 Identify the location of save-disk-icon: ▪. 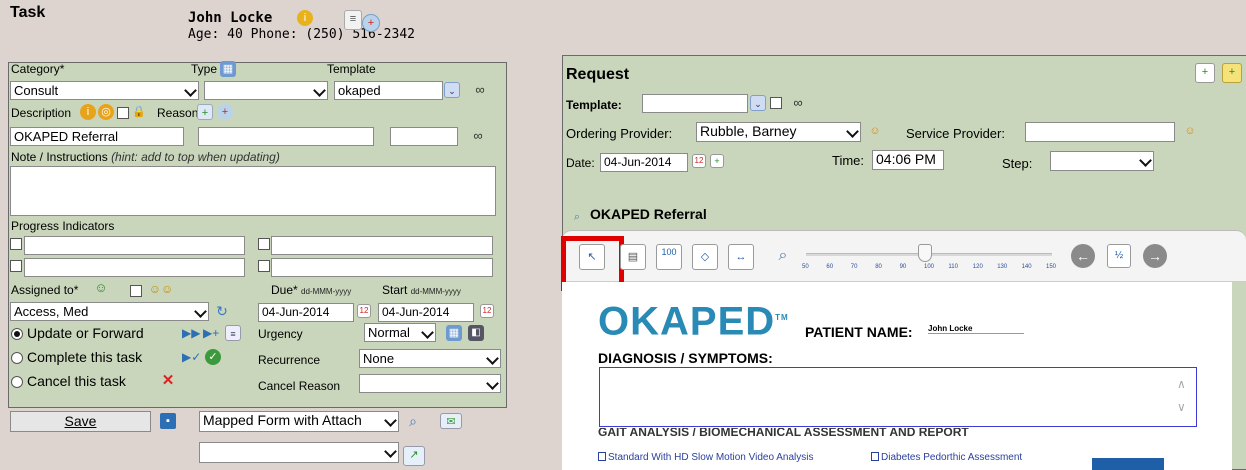
(168, 421).